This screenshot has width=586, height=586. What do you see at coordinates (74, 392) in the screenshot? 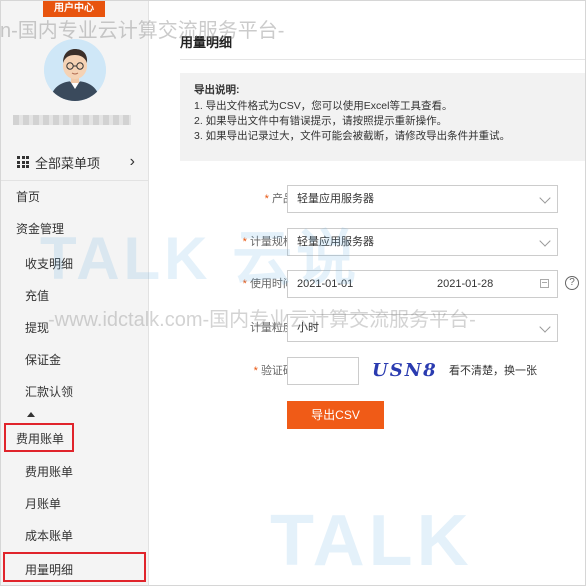
I see `sidebar-item-remittance: 汇款认领` at bounding box center [74, 392].